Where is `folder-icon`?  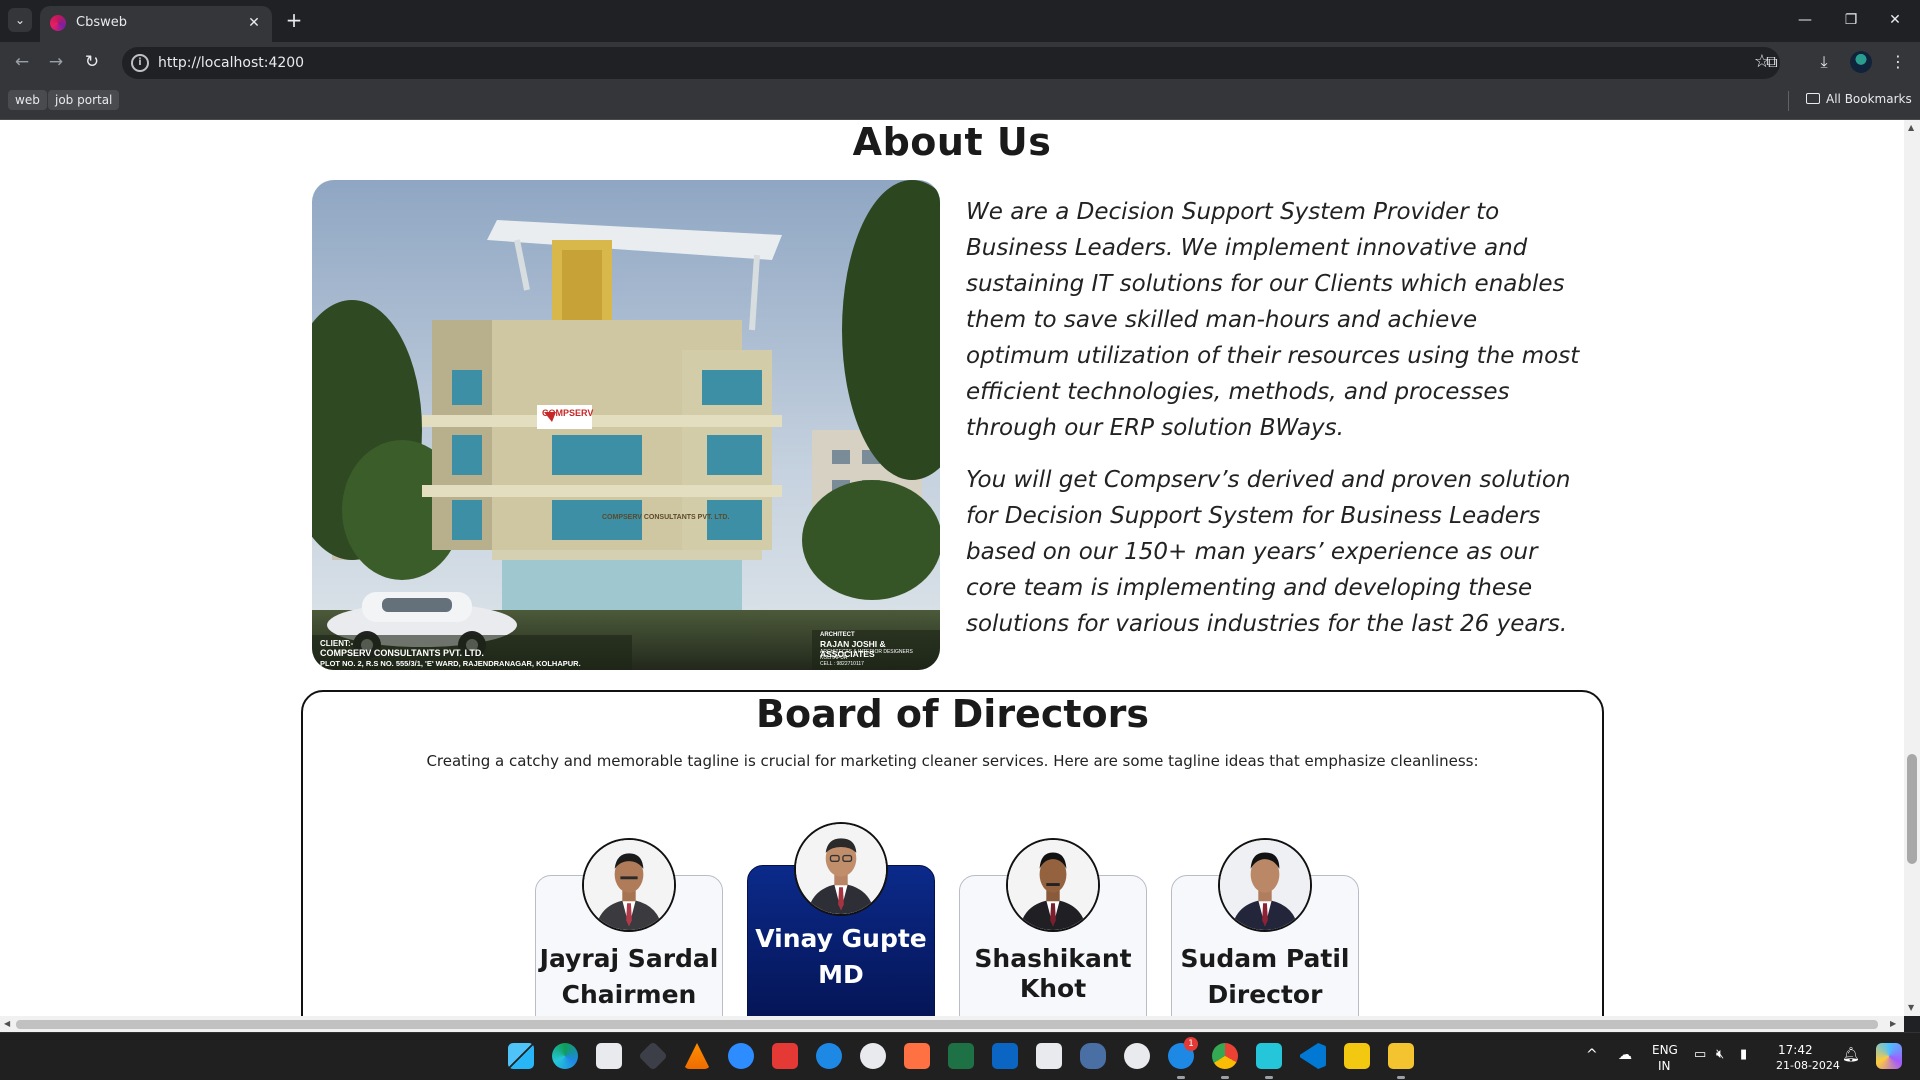 folder-icon is located at coordinates (1813, 98).